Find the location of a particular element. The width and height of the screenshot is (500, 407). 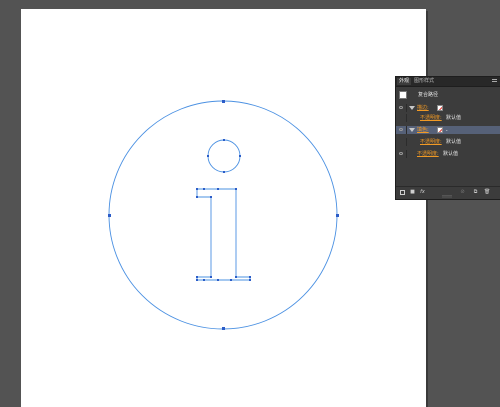

resize-handle is located at coordinates (447, 196).